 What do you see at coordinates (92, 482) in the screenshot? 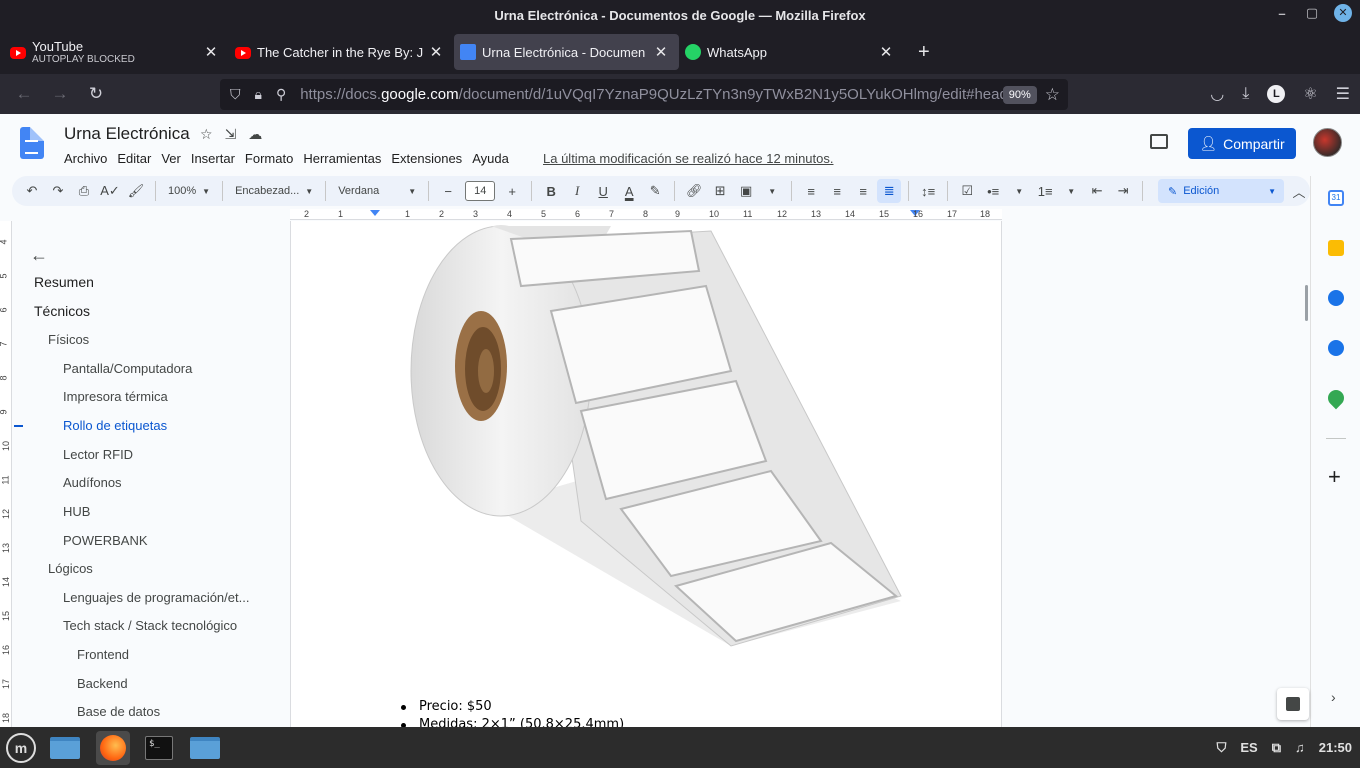
I see `outline-item-audifonos: Audífonos` at bounding box center [92, 482].